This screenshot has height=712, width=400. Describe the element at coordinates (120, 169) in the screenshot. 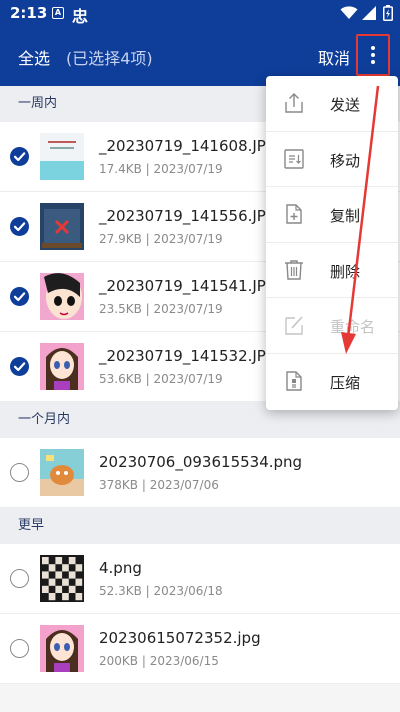

I see `file-size: 17.4KB` at that location.